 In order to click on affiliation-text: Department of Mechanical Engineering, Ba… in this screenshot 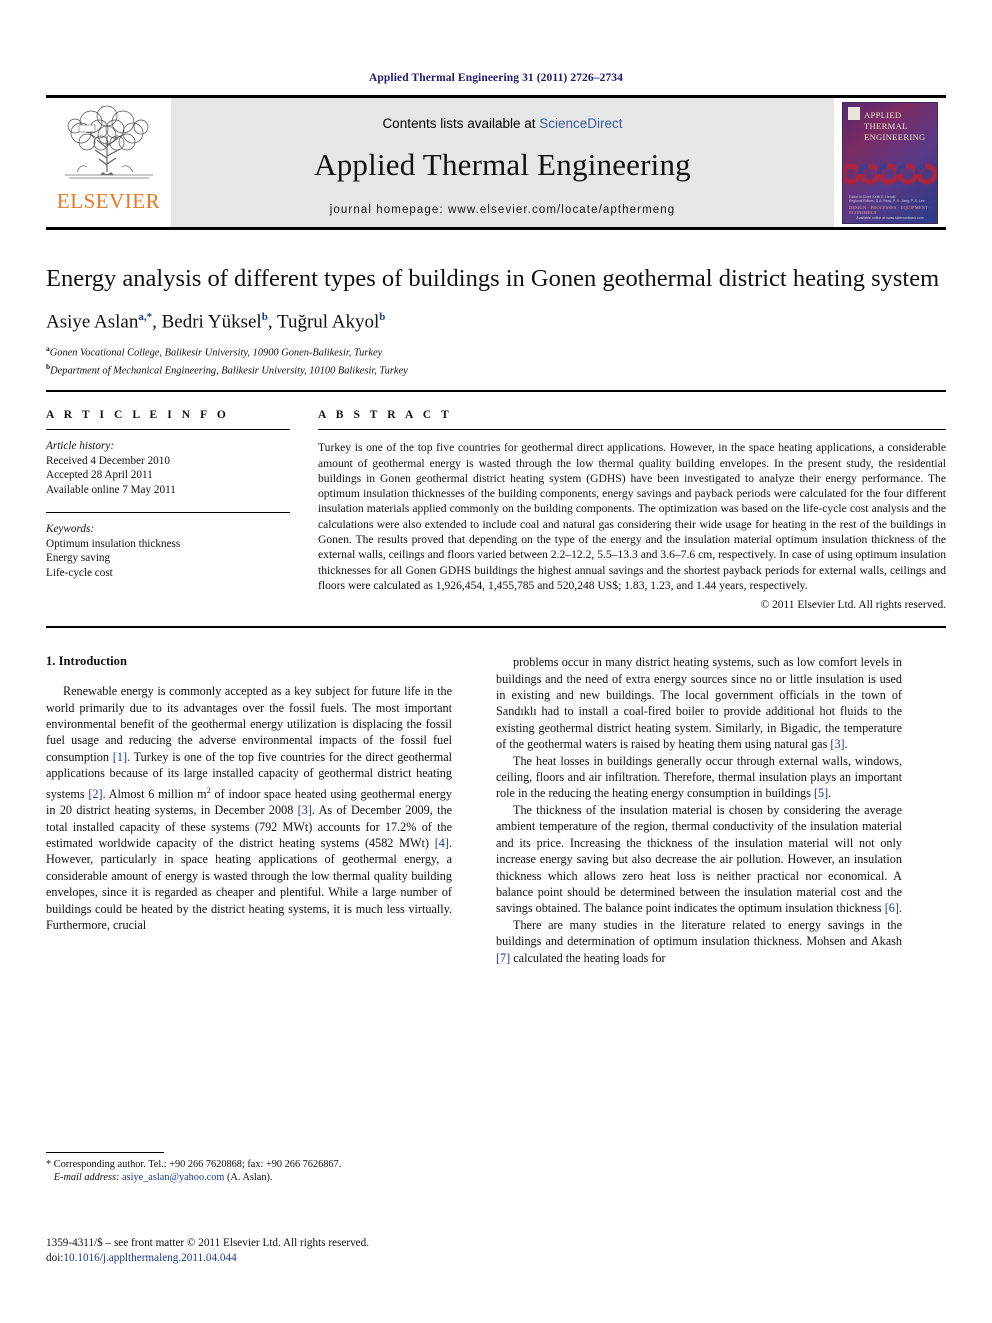, I will do `click(229, 371)`.